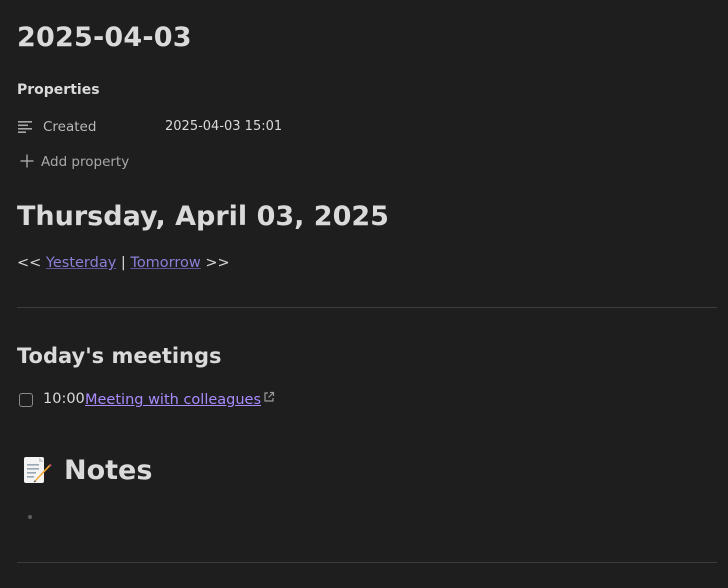 Image resolution: width=728 pixels, height=588 pixels. Describe the element at coordinates (25, 127) in the screenshot. I see `text-lines-icon` at that location.